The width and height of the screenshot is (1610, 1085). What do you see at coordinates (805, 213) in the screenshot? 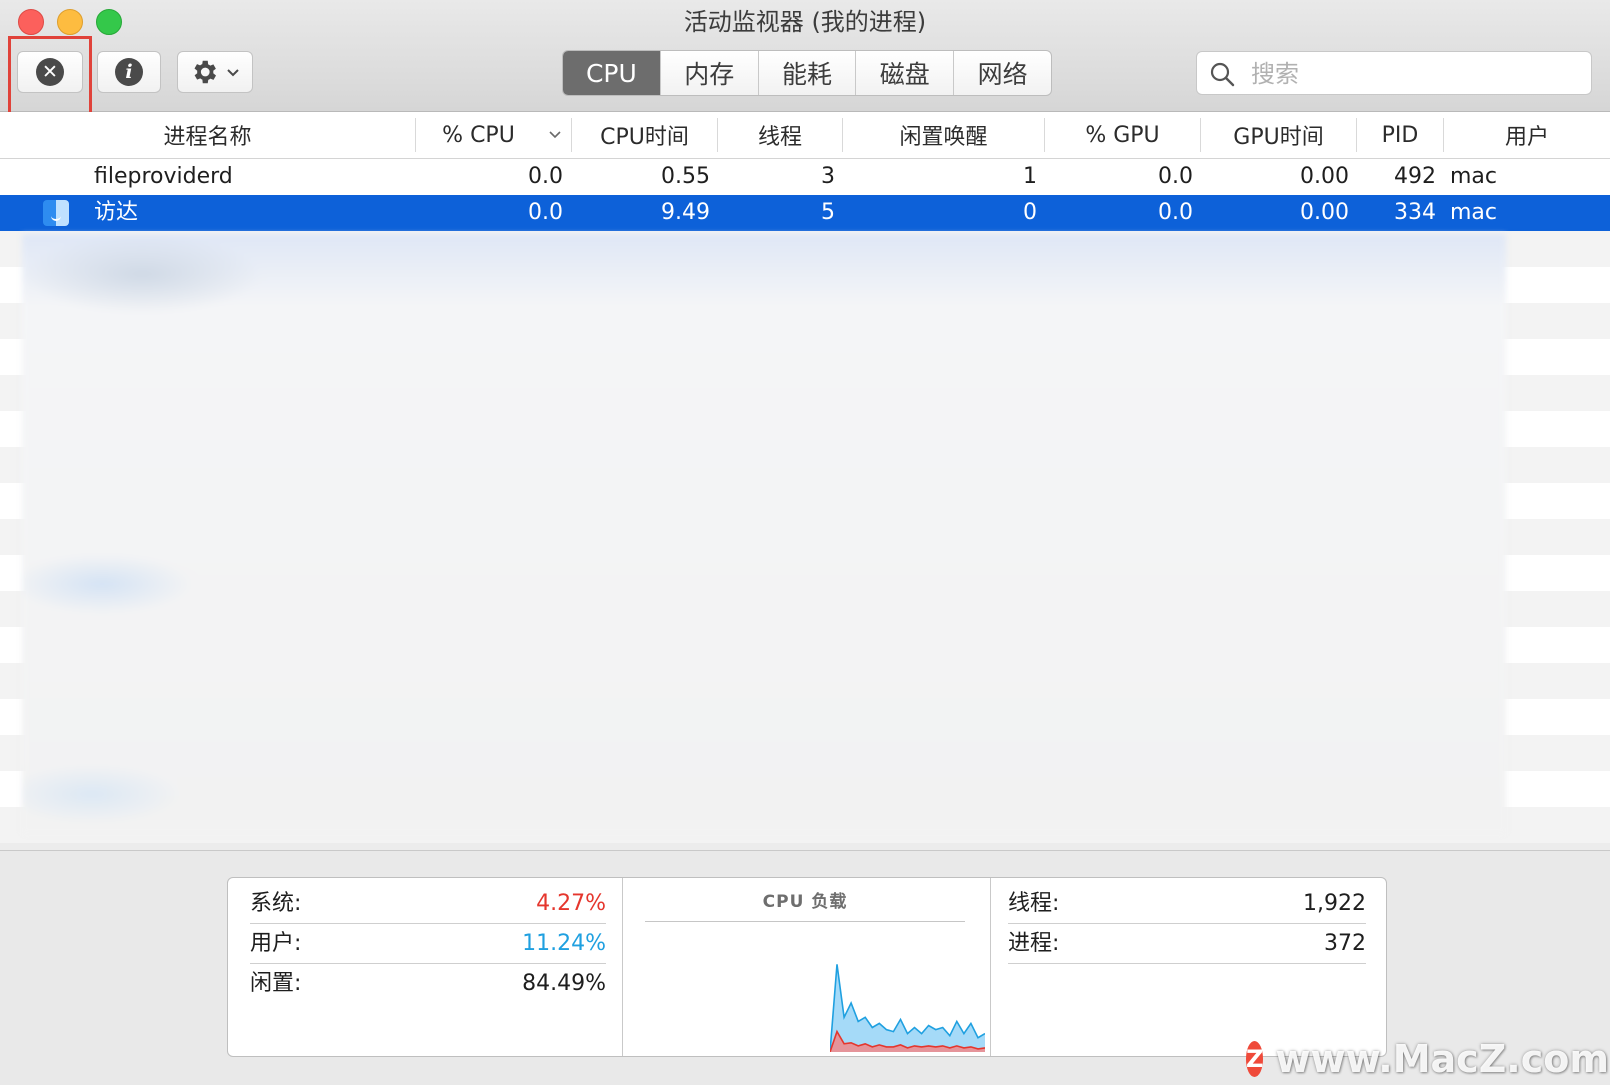
I see `table-row-selected: 访达 0.0 9.49 5 0 0.0 0.00 334 mac` at bounding box center [805, 213].